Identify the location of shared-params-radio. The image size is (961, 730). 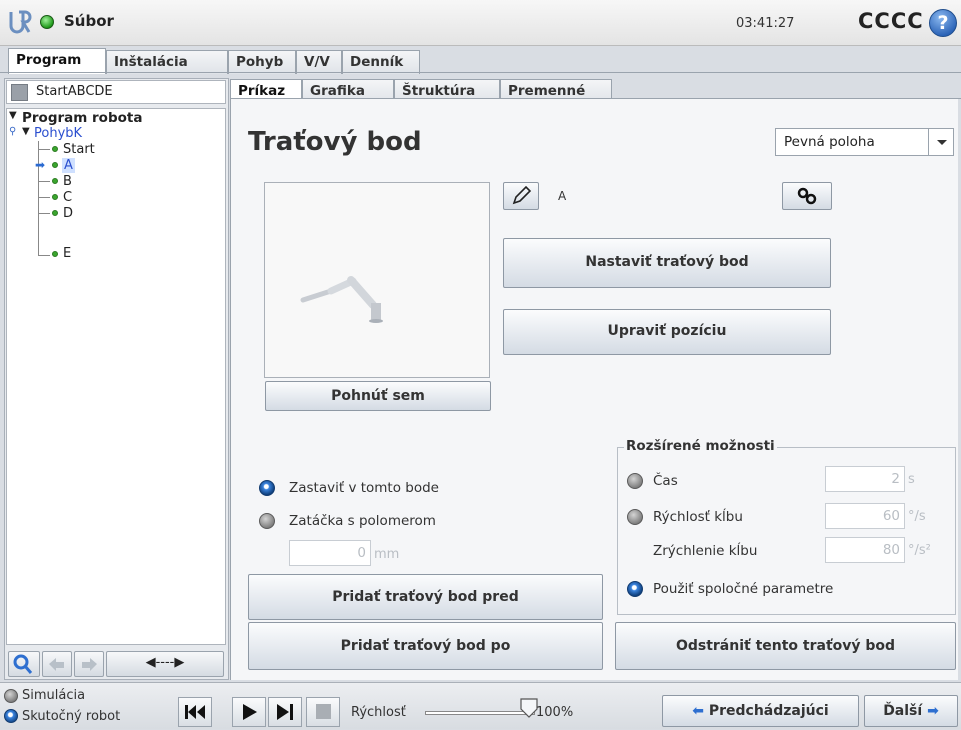
(635, 589).